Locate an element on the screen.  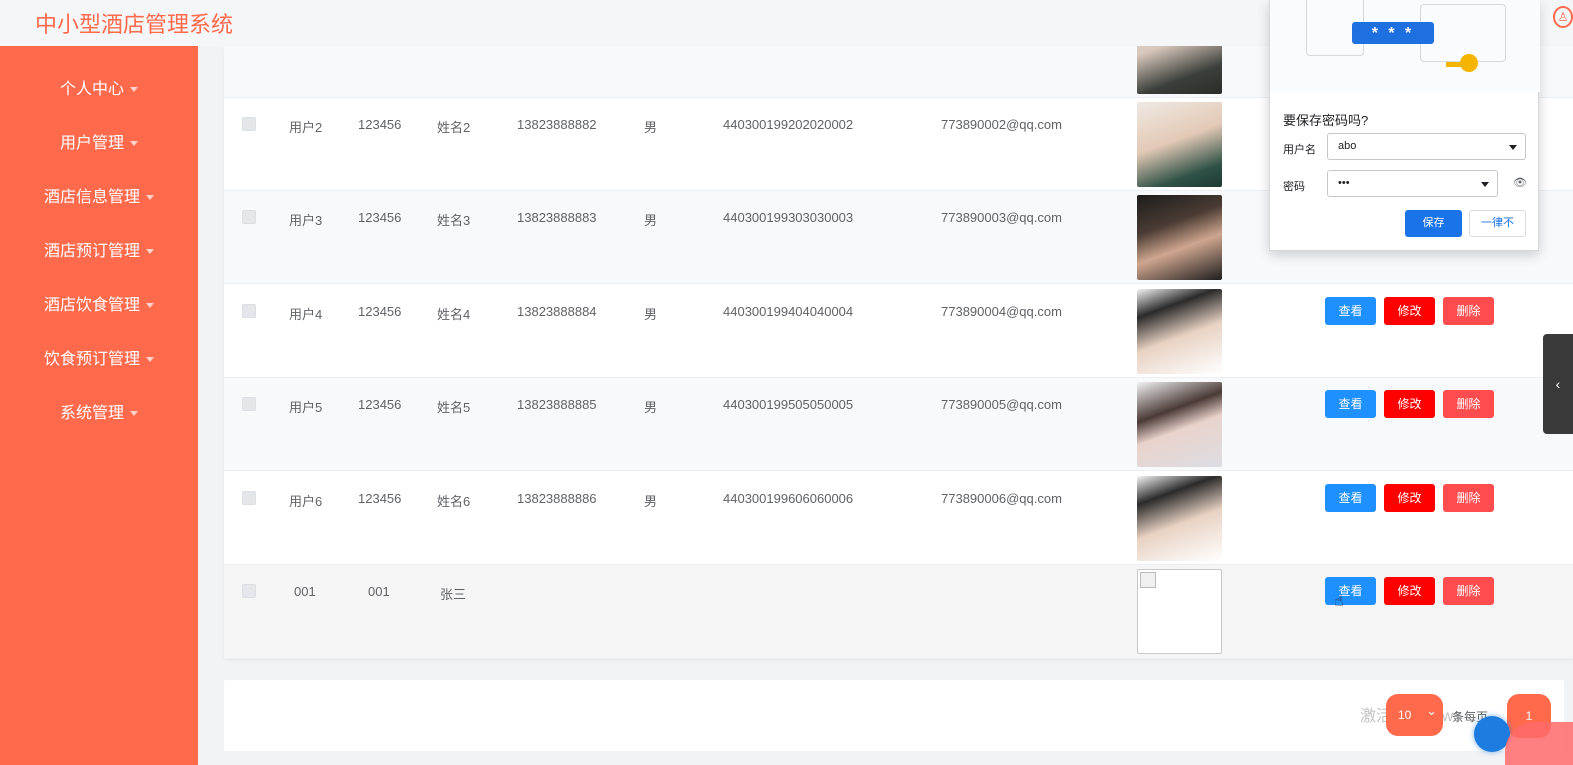
cell-name: 姓名2 is located at coordinates (454, 127).